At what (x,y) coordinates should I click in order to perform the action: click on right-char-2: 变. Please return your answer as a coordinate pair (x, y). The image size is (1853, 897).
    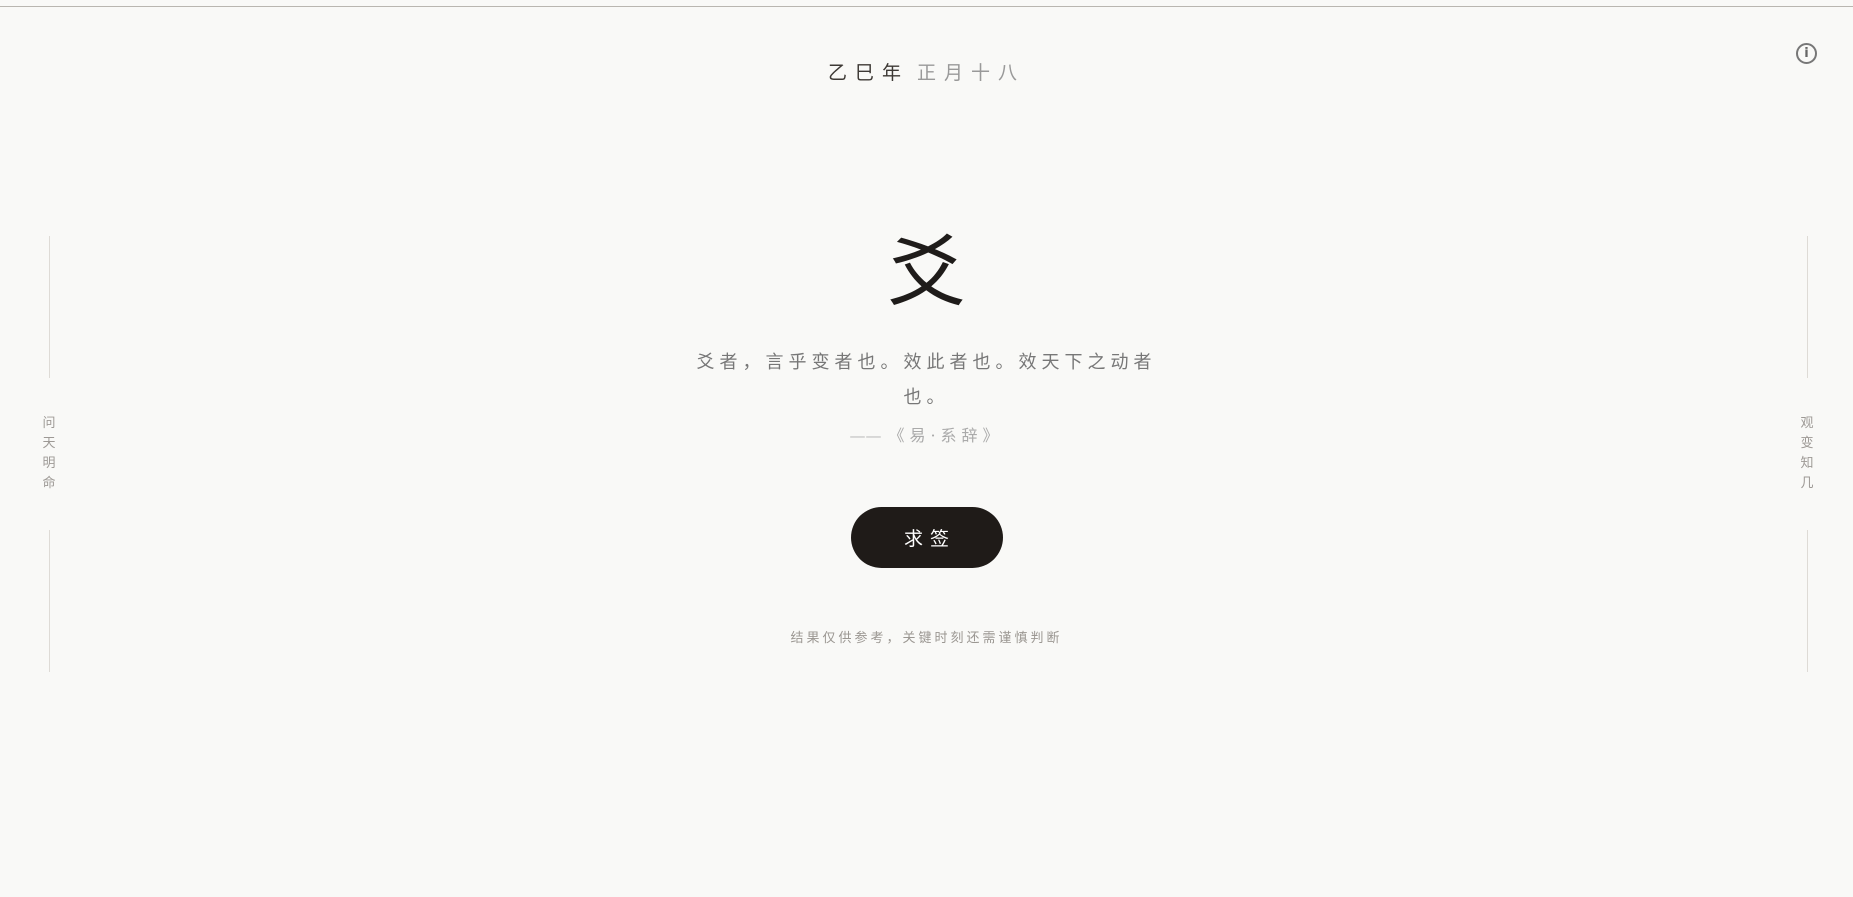
    Looking at the image, I should click on (1807, 443).